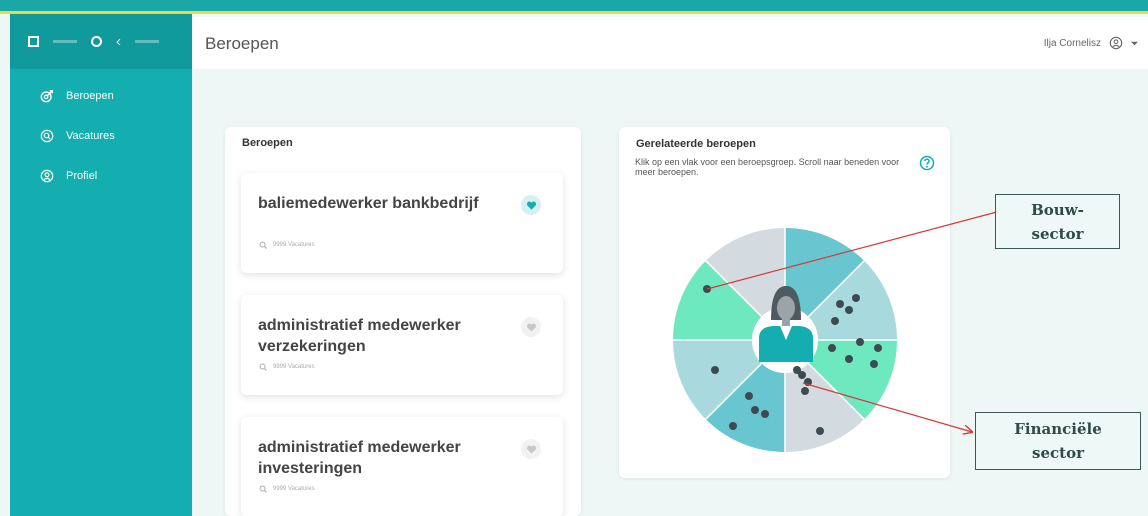  I want to click on sidebar-item-vacatures: Vacatures, so click(101, 136).